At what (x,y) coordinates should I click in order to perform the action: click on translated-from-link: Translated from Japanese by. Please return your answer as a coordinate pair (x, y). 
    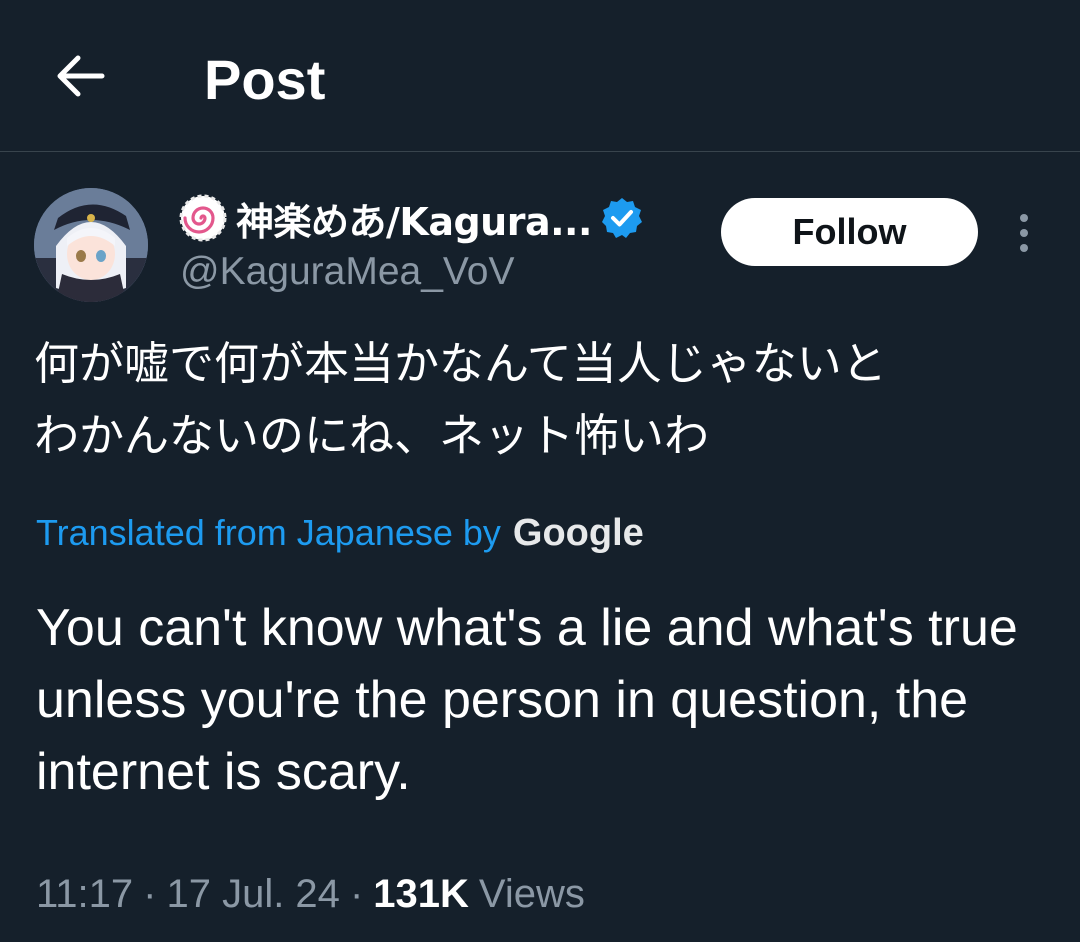
    Looking at the image, I should click on (268, 533).